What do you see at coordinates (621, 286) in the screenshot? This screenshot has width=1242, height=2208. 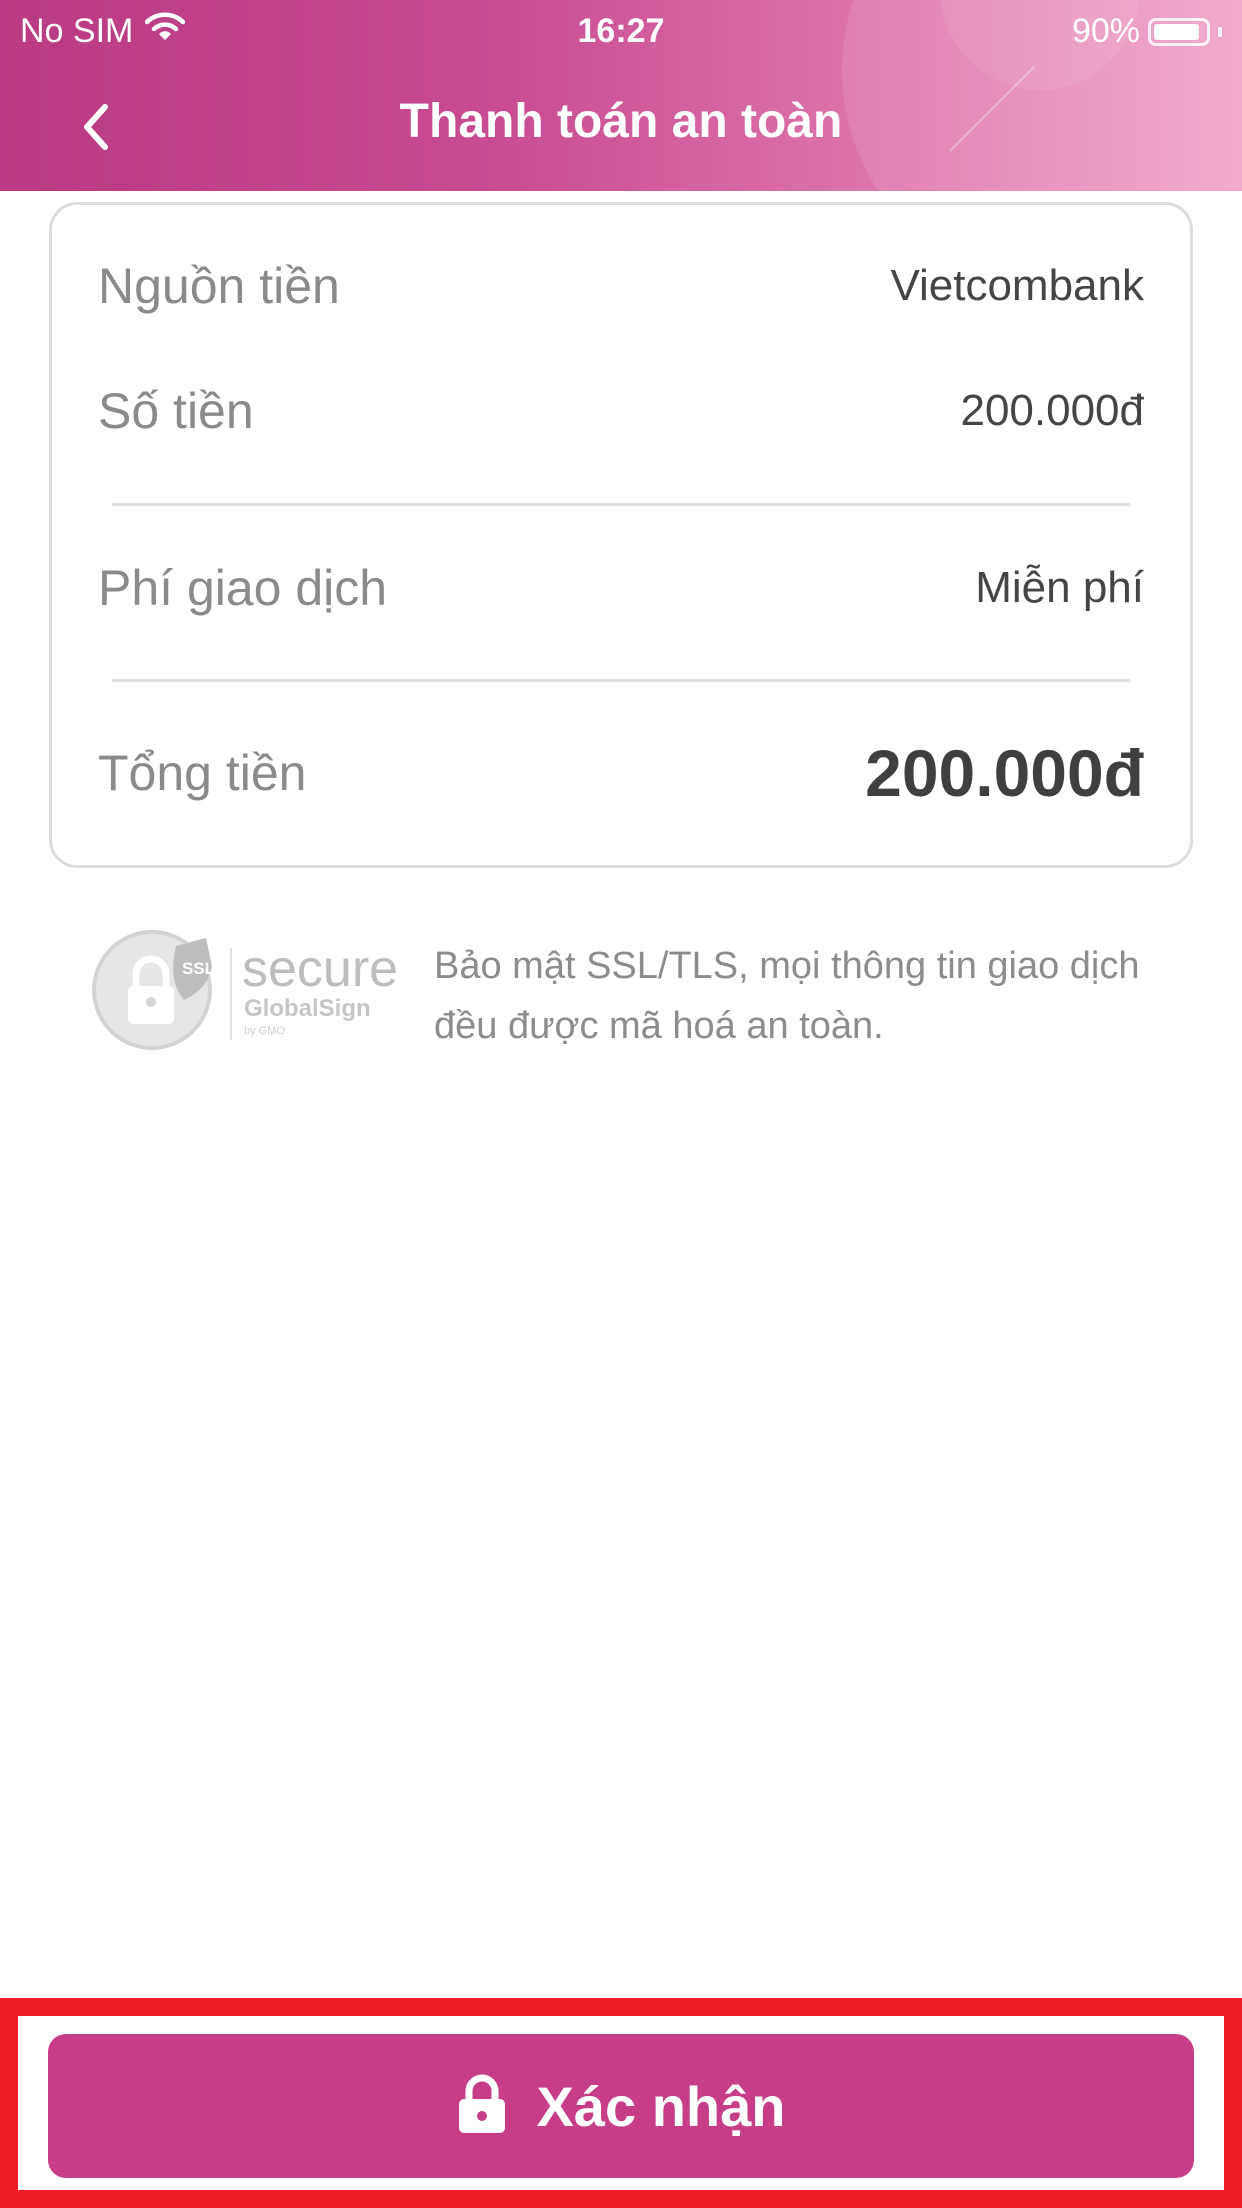 I see `source-row: Nguồn tiền Vietcombank` at bounding box center [621, 286].